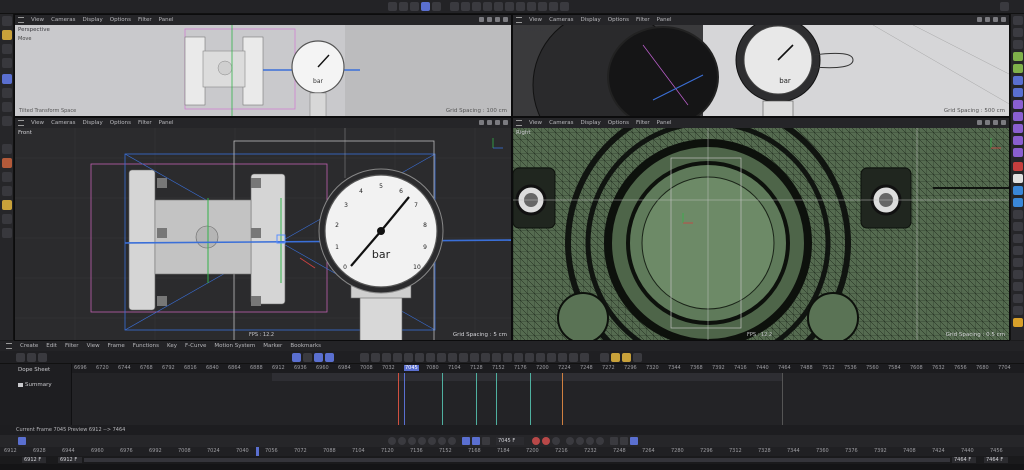  Describe the element at coordinates (1018, 92) in the screenshot. I see `field-icon` at that location.